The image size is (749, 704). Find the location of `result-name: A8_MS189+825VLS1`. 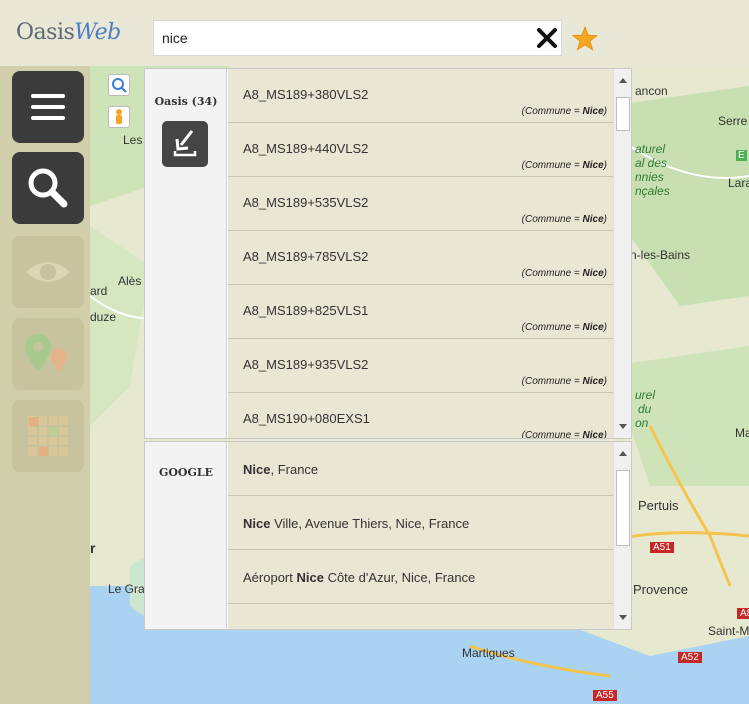

result-name: A8_MS189+825VLS1 is located at coordinates (306, 310).